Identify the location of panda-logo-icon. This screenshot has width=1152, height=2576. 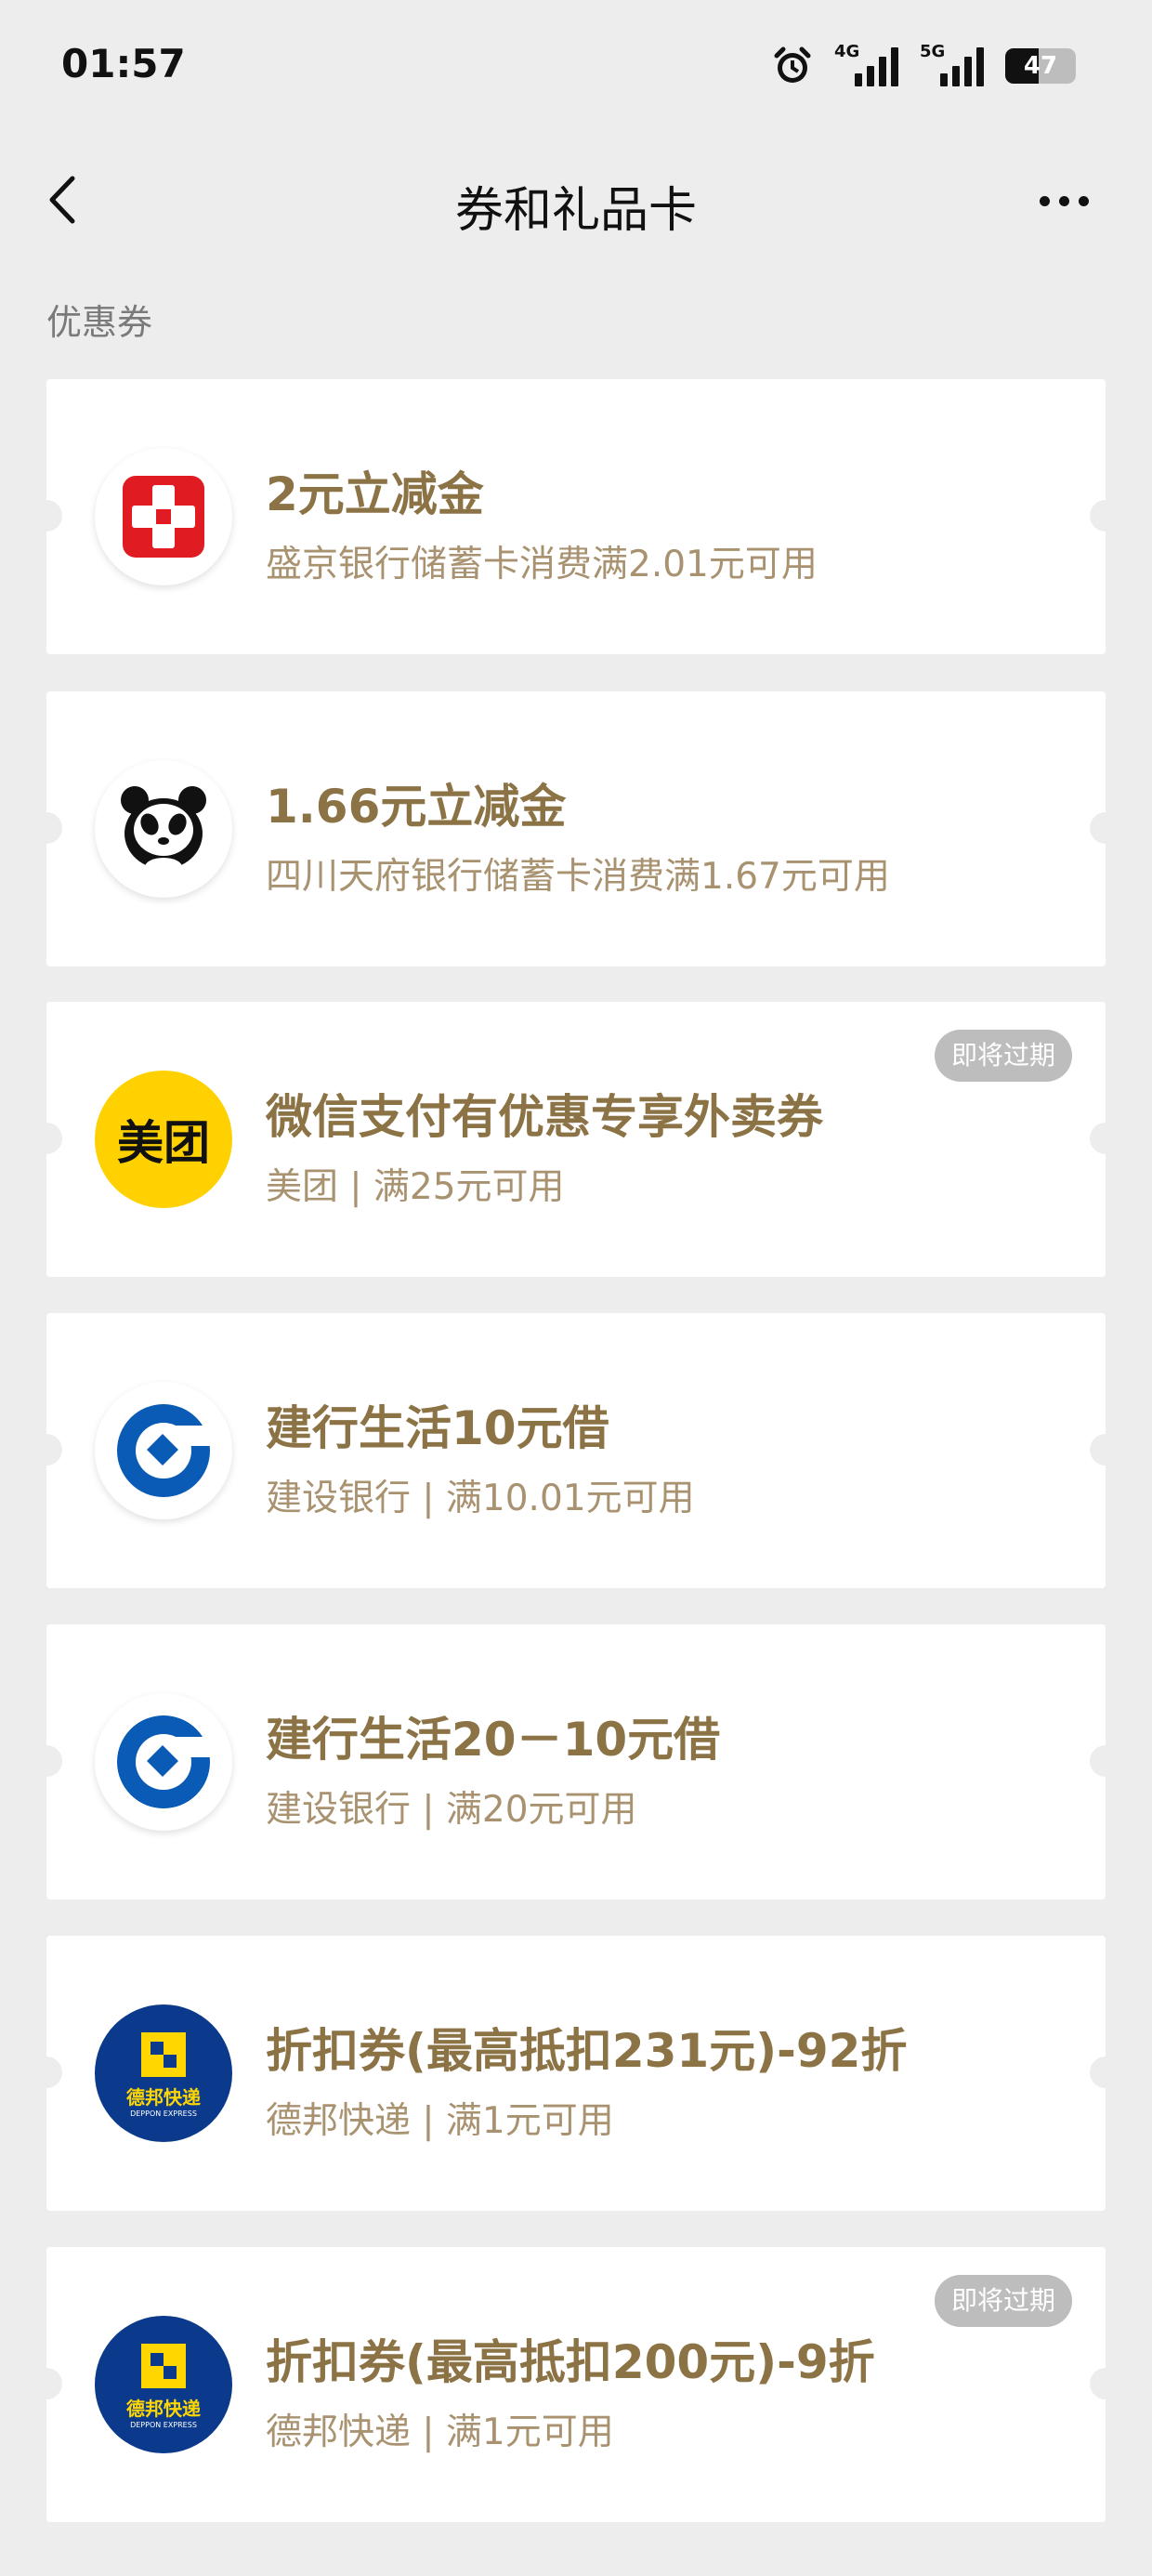
(163, 829).